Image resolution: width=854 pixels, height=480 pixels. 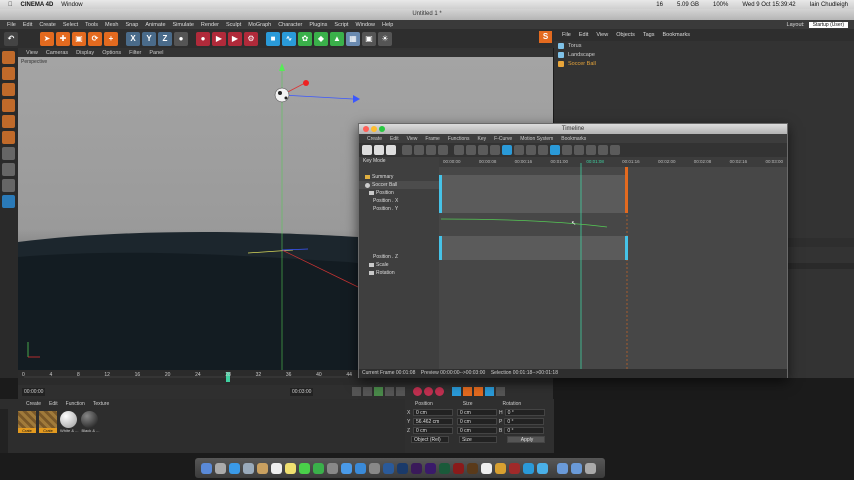 I want to click on menu-simulate: Simulate, so click(x=183, y=25).